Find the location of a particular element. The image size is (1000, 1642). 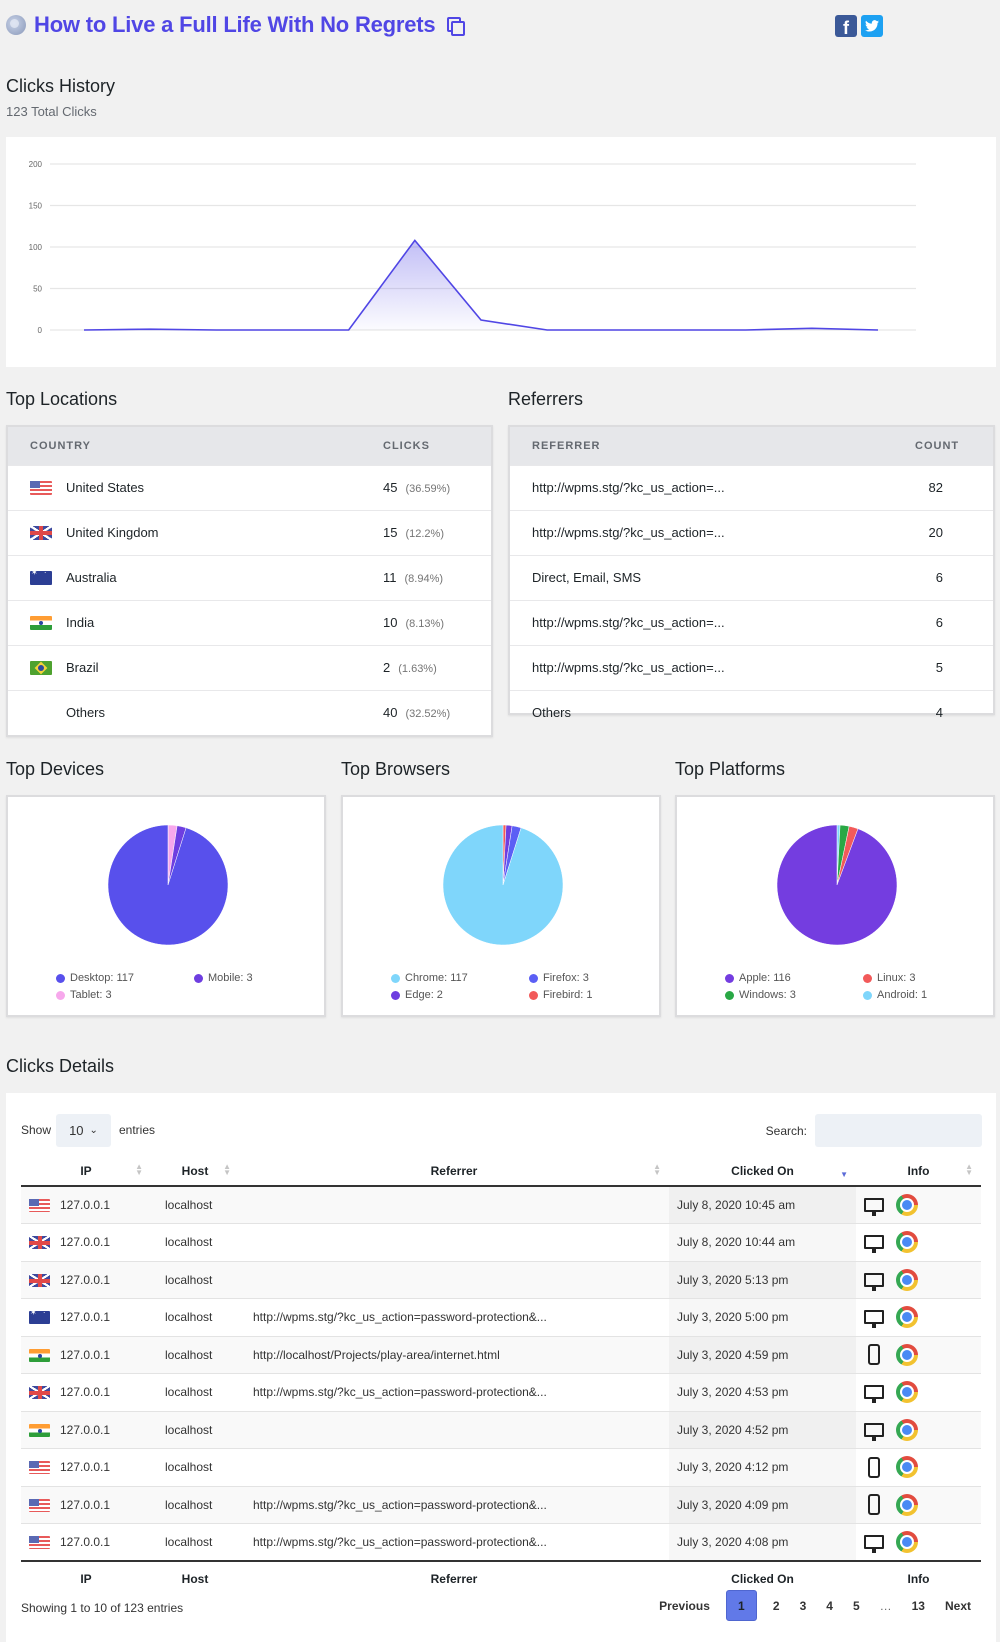

page-4-button: 4 is located at coordinates (829, 1606).